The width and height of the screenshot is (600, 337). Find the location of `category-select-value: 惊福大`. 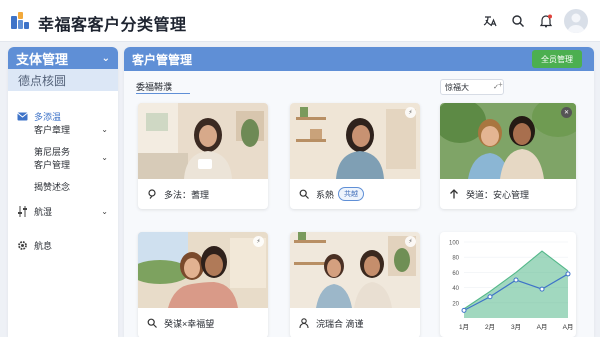

category-select-value: 惊福大 is located at coordinates (457, 87).